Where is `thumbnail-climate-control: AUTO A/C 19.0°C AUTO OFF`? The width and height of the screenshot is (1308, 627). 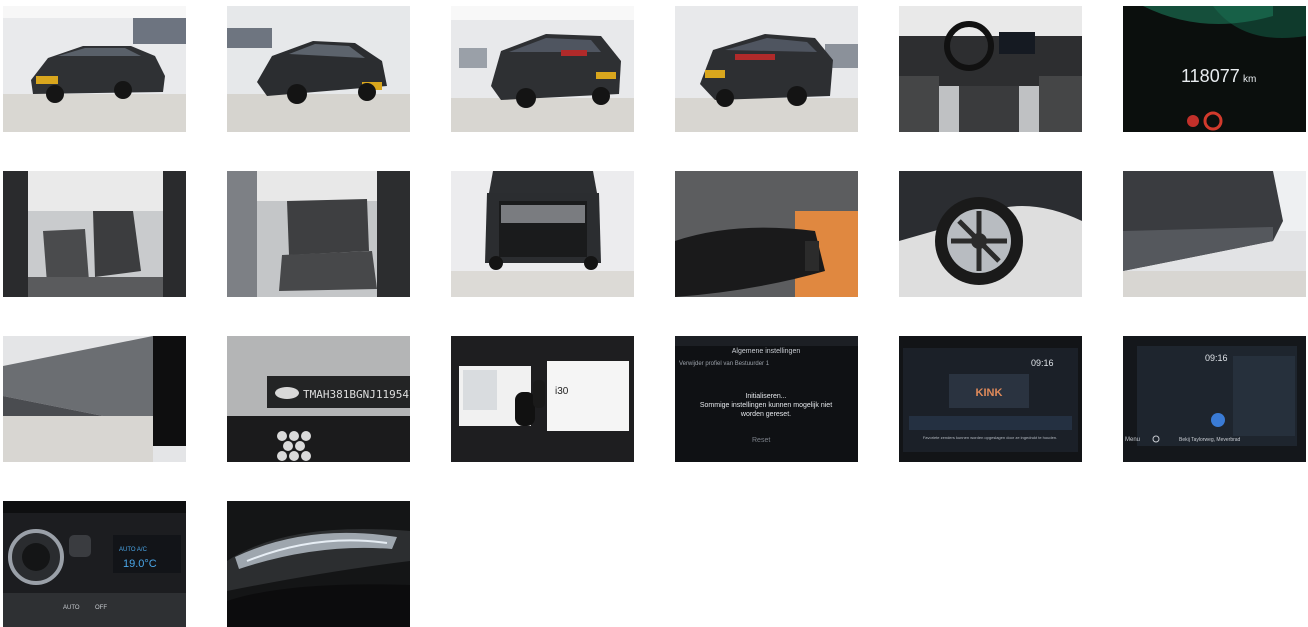
thumbnail-climate-control: AUTO A/C 19.0°C AUTO OFF is located at coordinates (94, 564).